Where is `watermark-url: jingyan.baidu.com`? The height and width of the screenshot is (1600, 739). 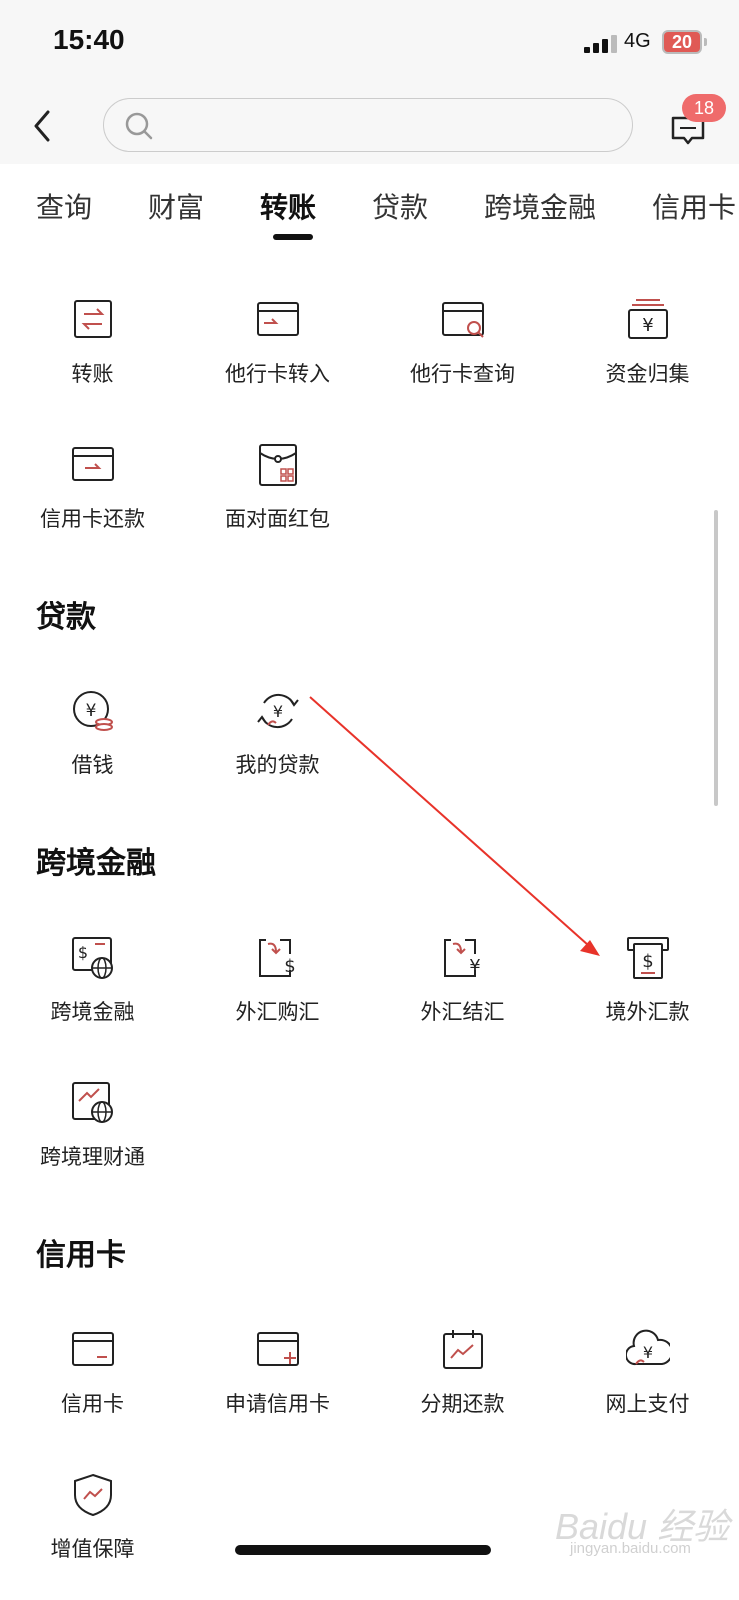 watermark-url: jingyan.baidu.com is located at coordinates (630, 1548).